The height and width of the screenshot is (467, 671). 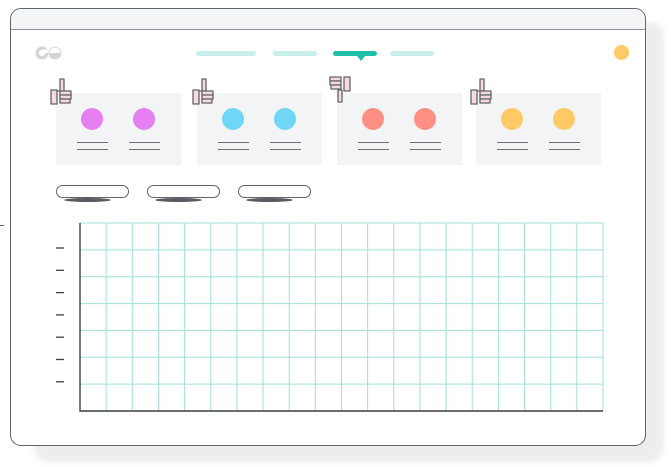 I want to click on thumbs-down-icon, so click(x=341, y=90).